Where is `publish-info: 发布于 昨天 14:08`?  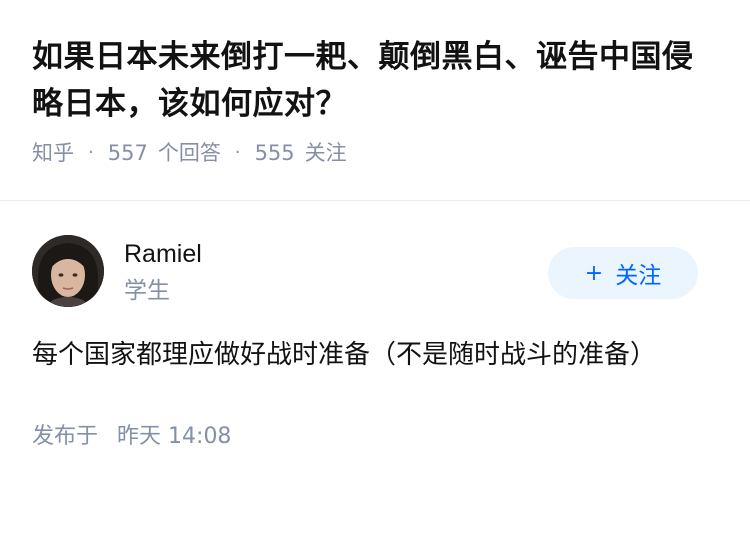 publish-info: 发布于 昨天 14:08 is located at coordinates (375, 437).